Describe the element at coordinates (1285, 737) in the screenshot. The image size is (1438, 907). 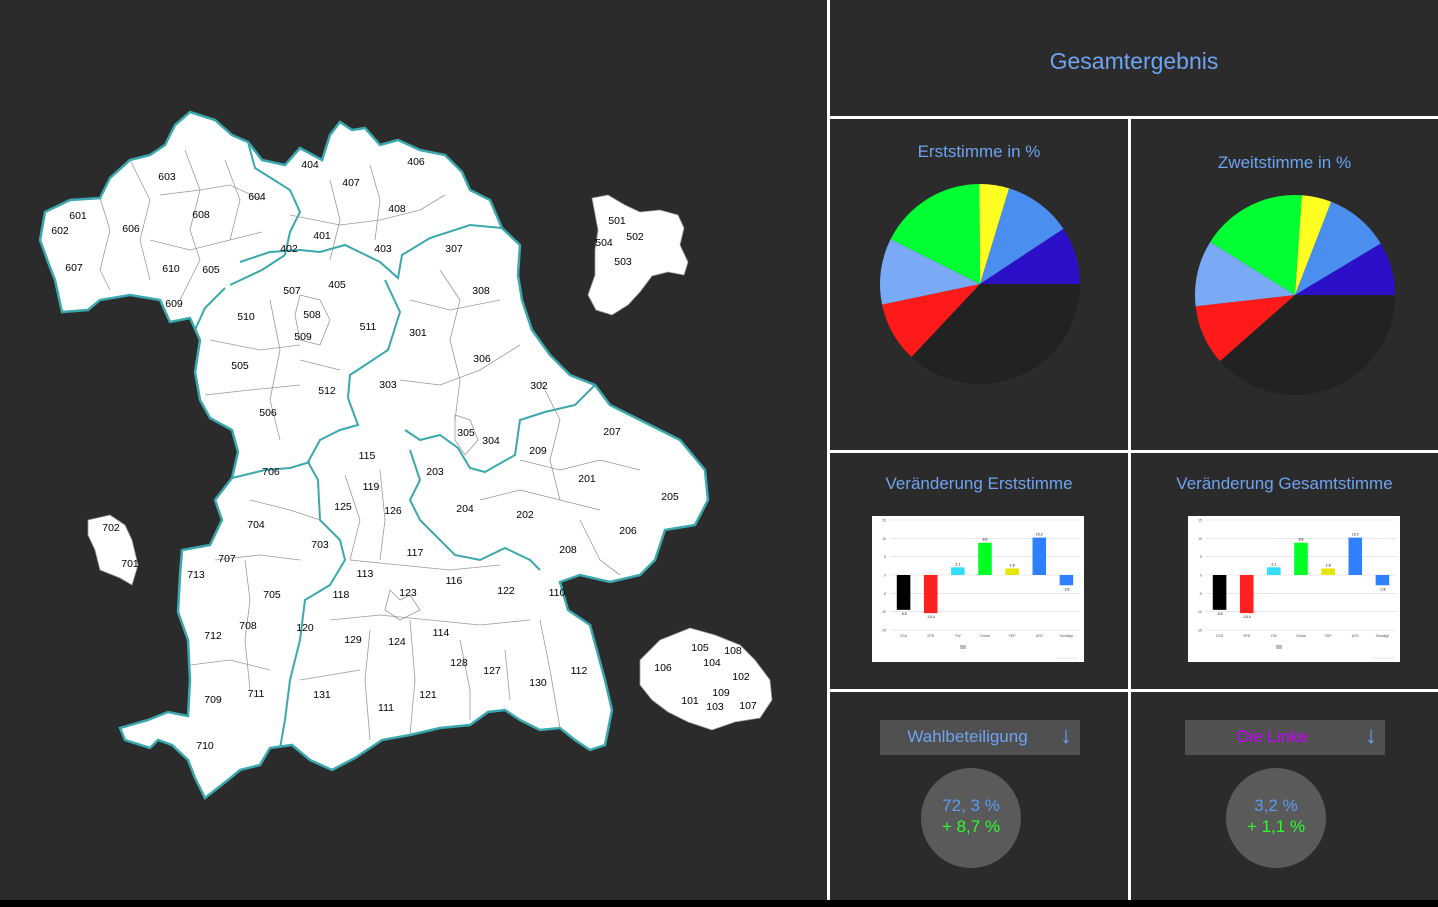
I see `partei-select: Die Linke ↓` at that location.